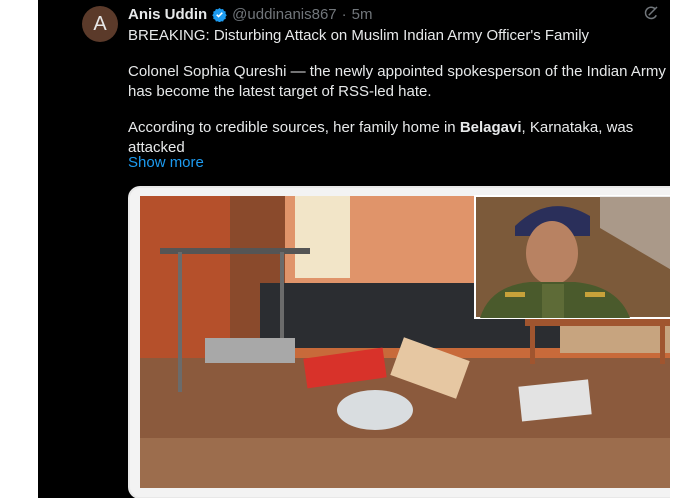 The height and width of the screenshot is (498, 696). Describe the element at coordinates (167, 14) in the screenshot. I see `author-name: Anis Uddin` at that location.